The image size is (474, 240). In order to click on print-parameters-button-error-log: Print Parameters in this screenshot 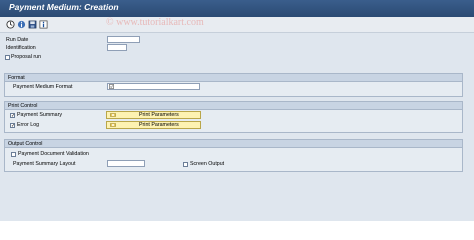, I will do `click(153, 125)`.